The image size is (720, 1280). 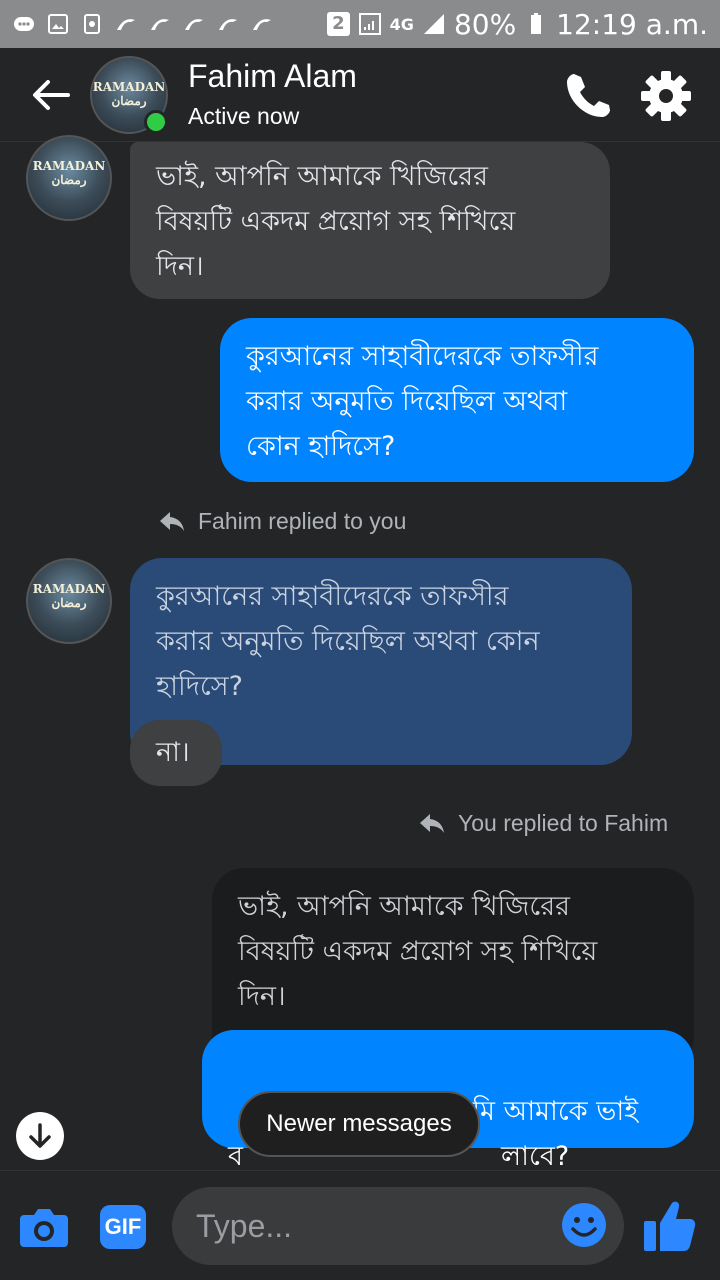 What do you see at coordinates (563, 823) in the screenshot?
I see `reply-indicator-text: You replied to Fahim` at bounding box center [563, 823].